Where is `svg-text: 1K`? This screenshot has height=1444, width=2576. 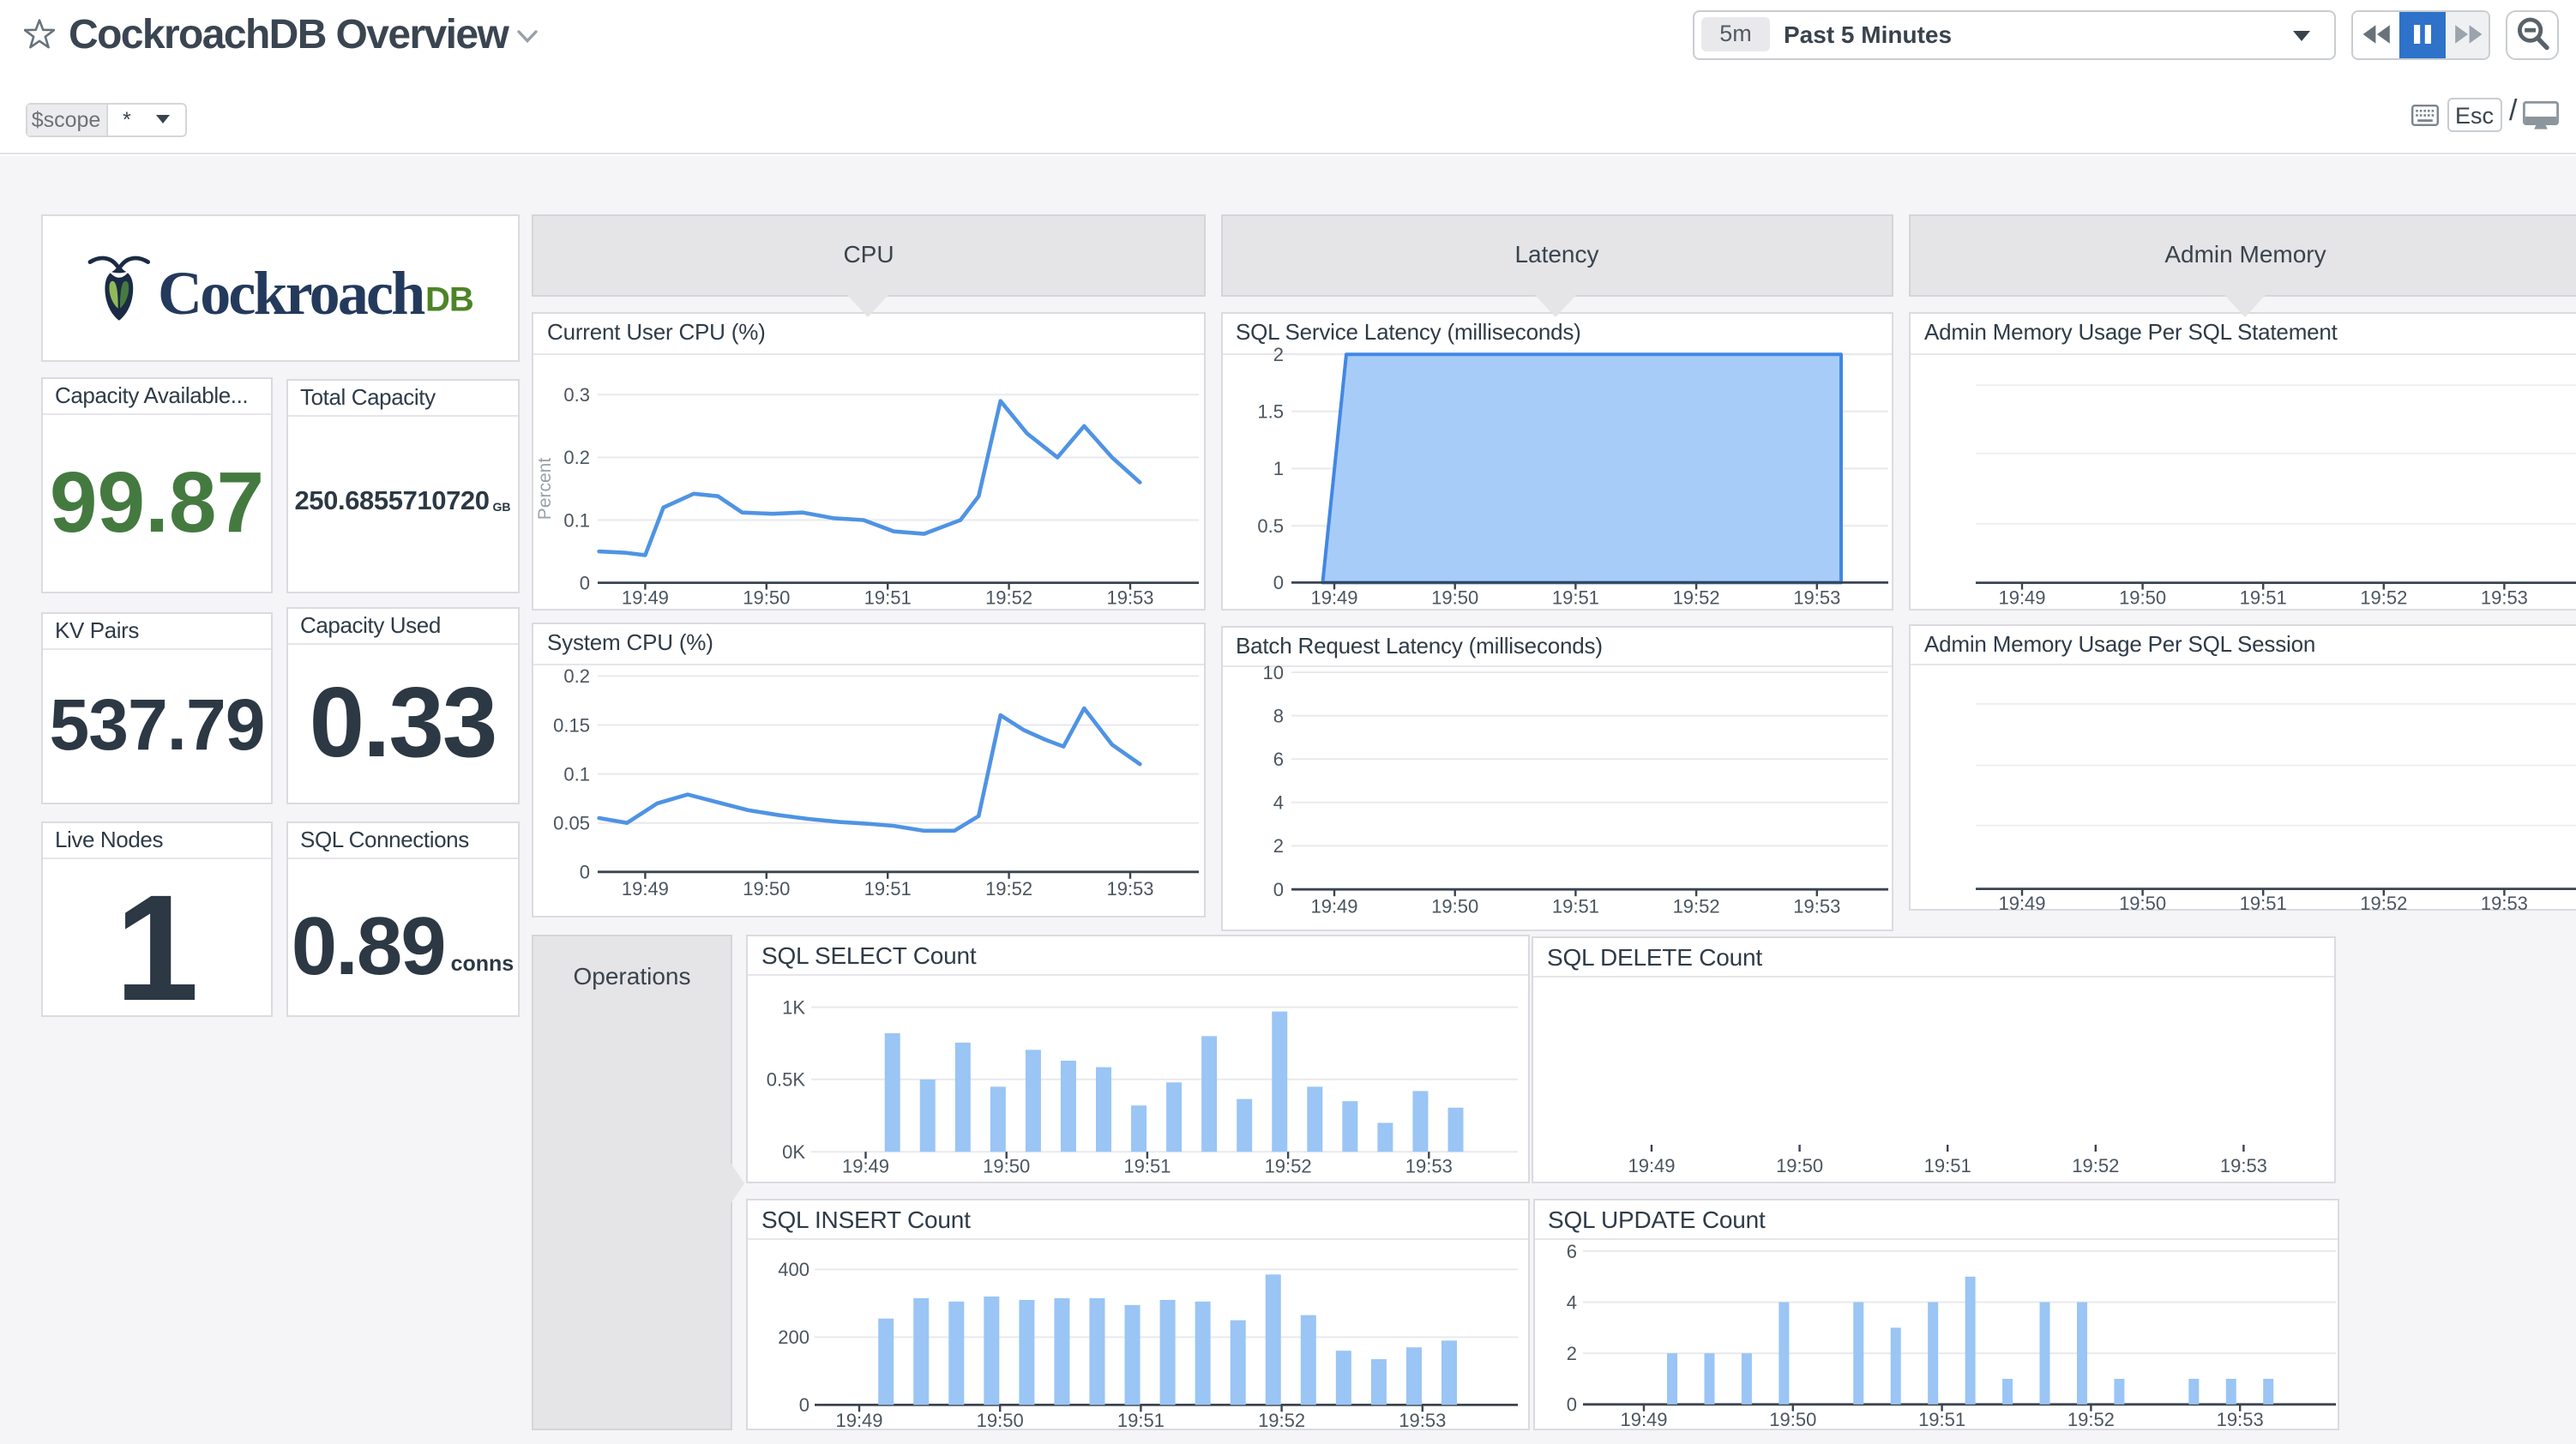 svg-text: 1K is located at coordinates (793, 1006).